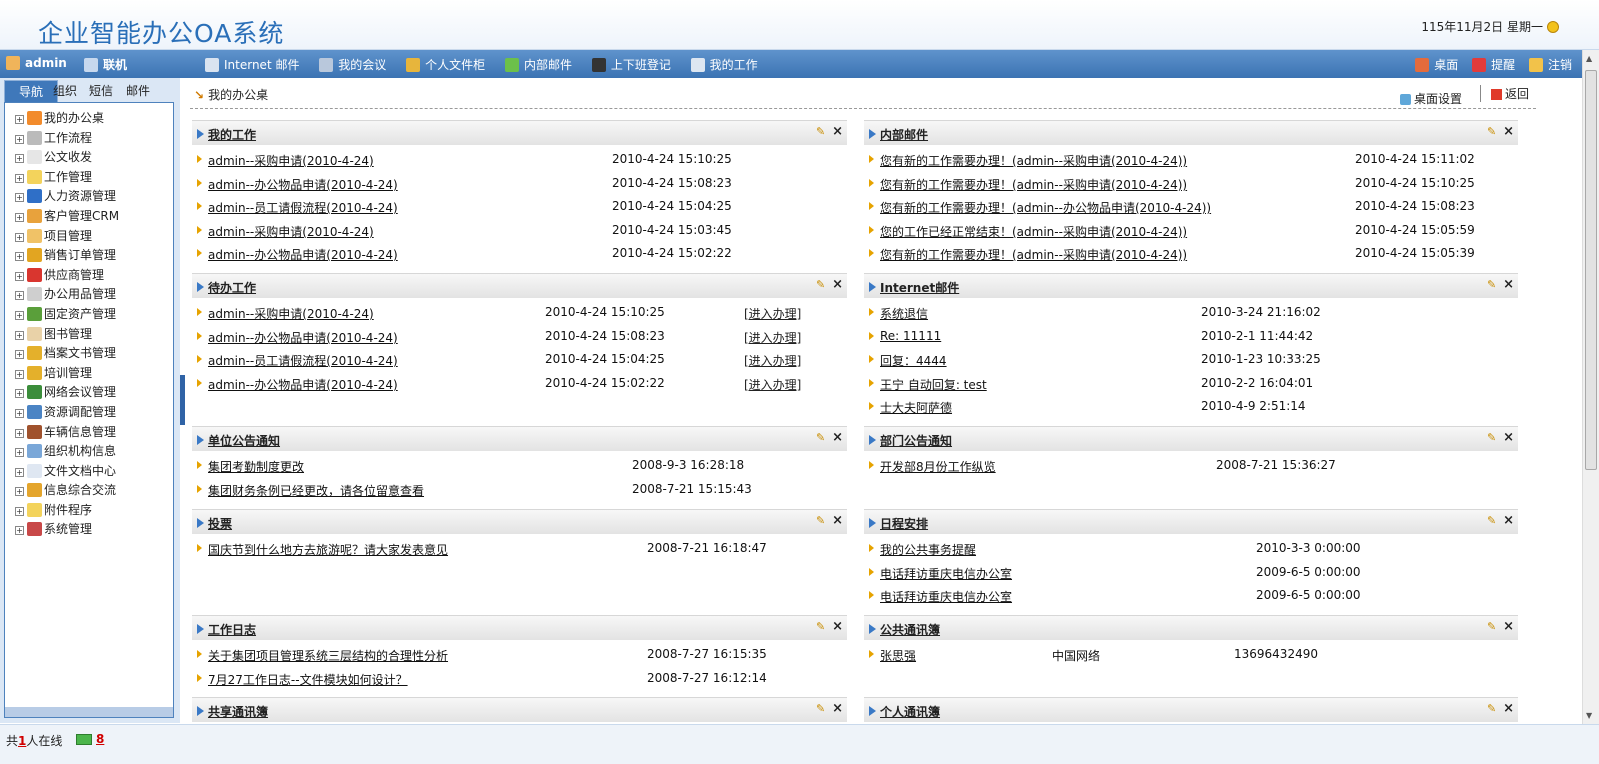  What do you see at coordinates (89, 472) in the screenshot?
I see `tree-item-file-center: + 文件文档中心` at bounding box center [89, 472].